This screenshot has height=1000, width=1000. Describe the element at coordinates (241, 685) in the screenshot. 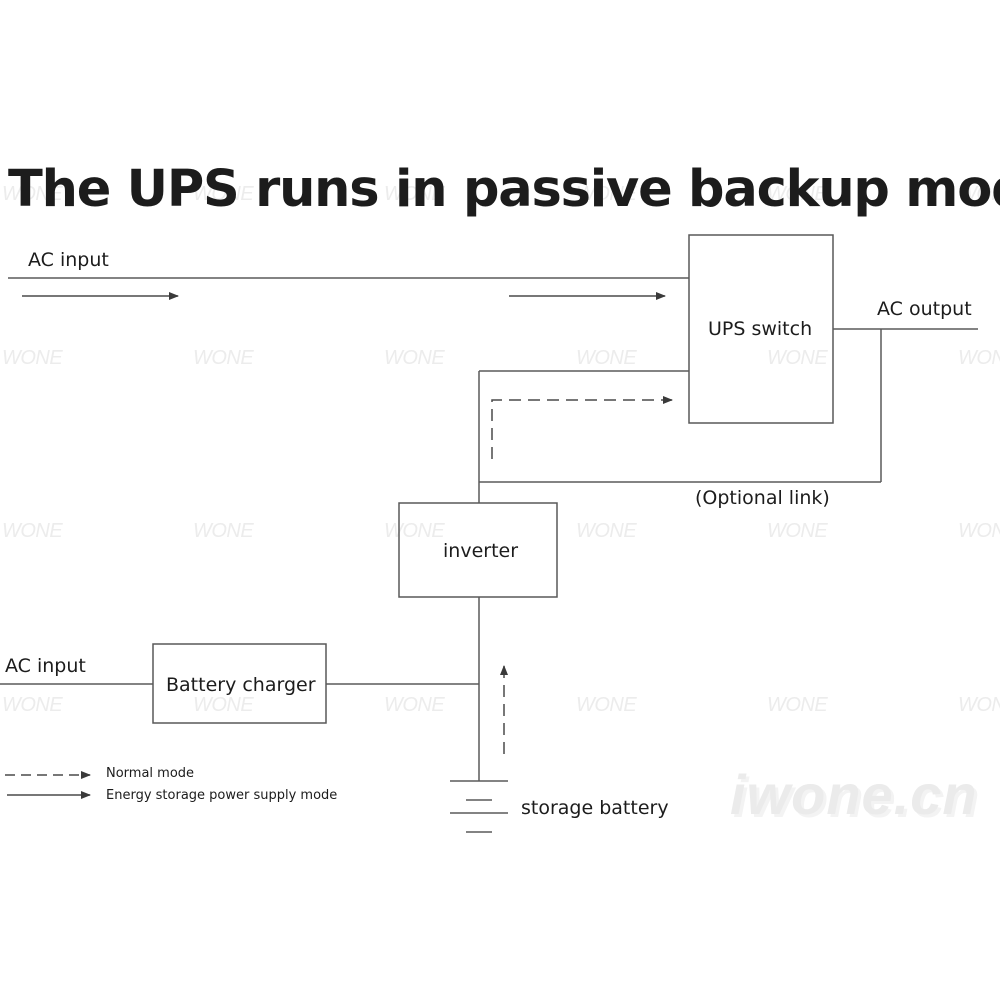

I see `battery-charger-label: Battery charger` at that location.